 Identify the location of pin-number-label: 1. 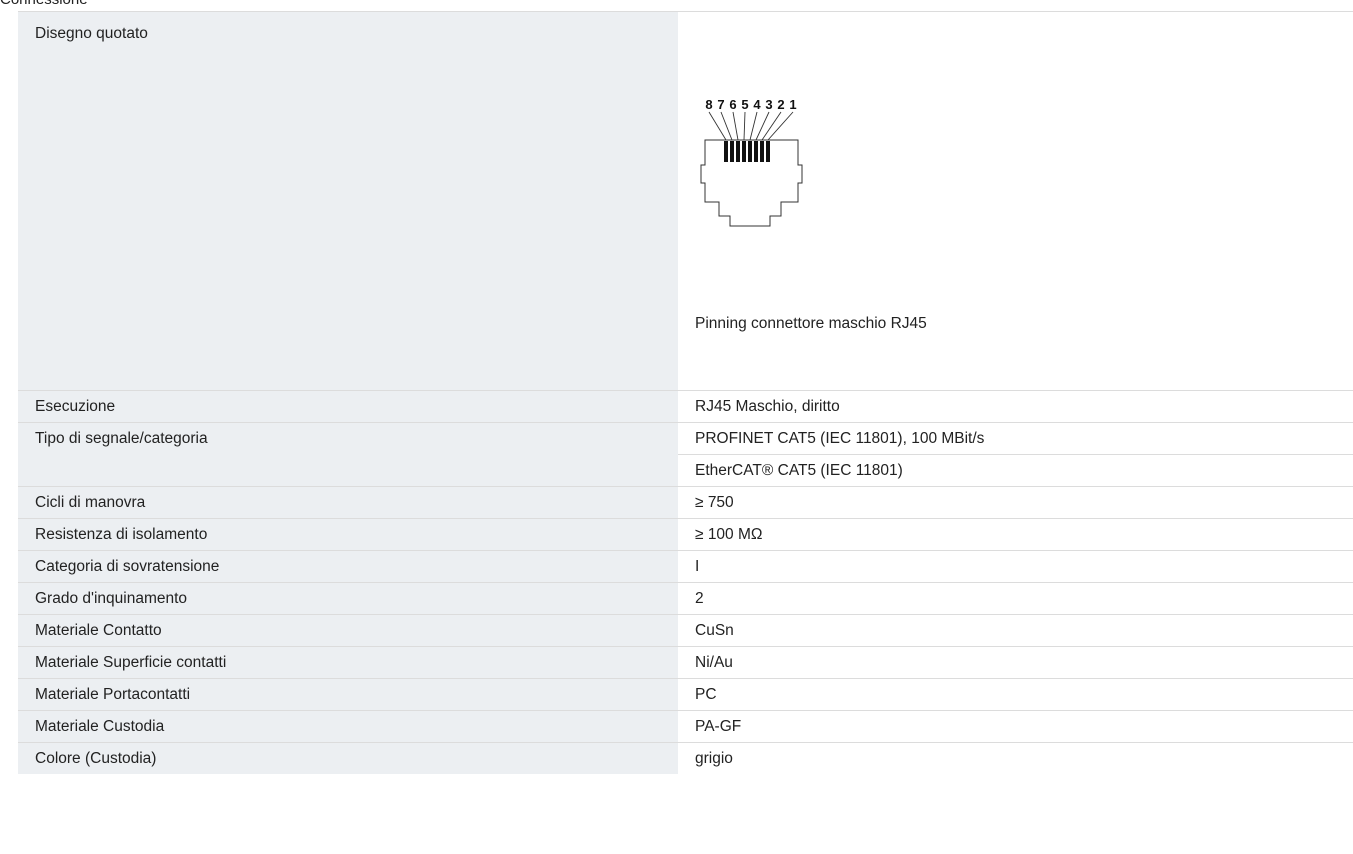
(792, 105).